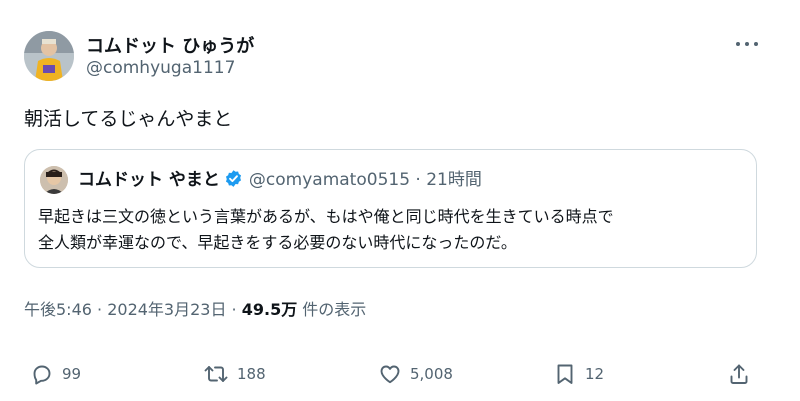 This screenshot has width=800, height=401. I want to click on quoted-display-name: コムドット やまと, so click(149, 180).